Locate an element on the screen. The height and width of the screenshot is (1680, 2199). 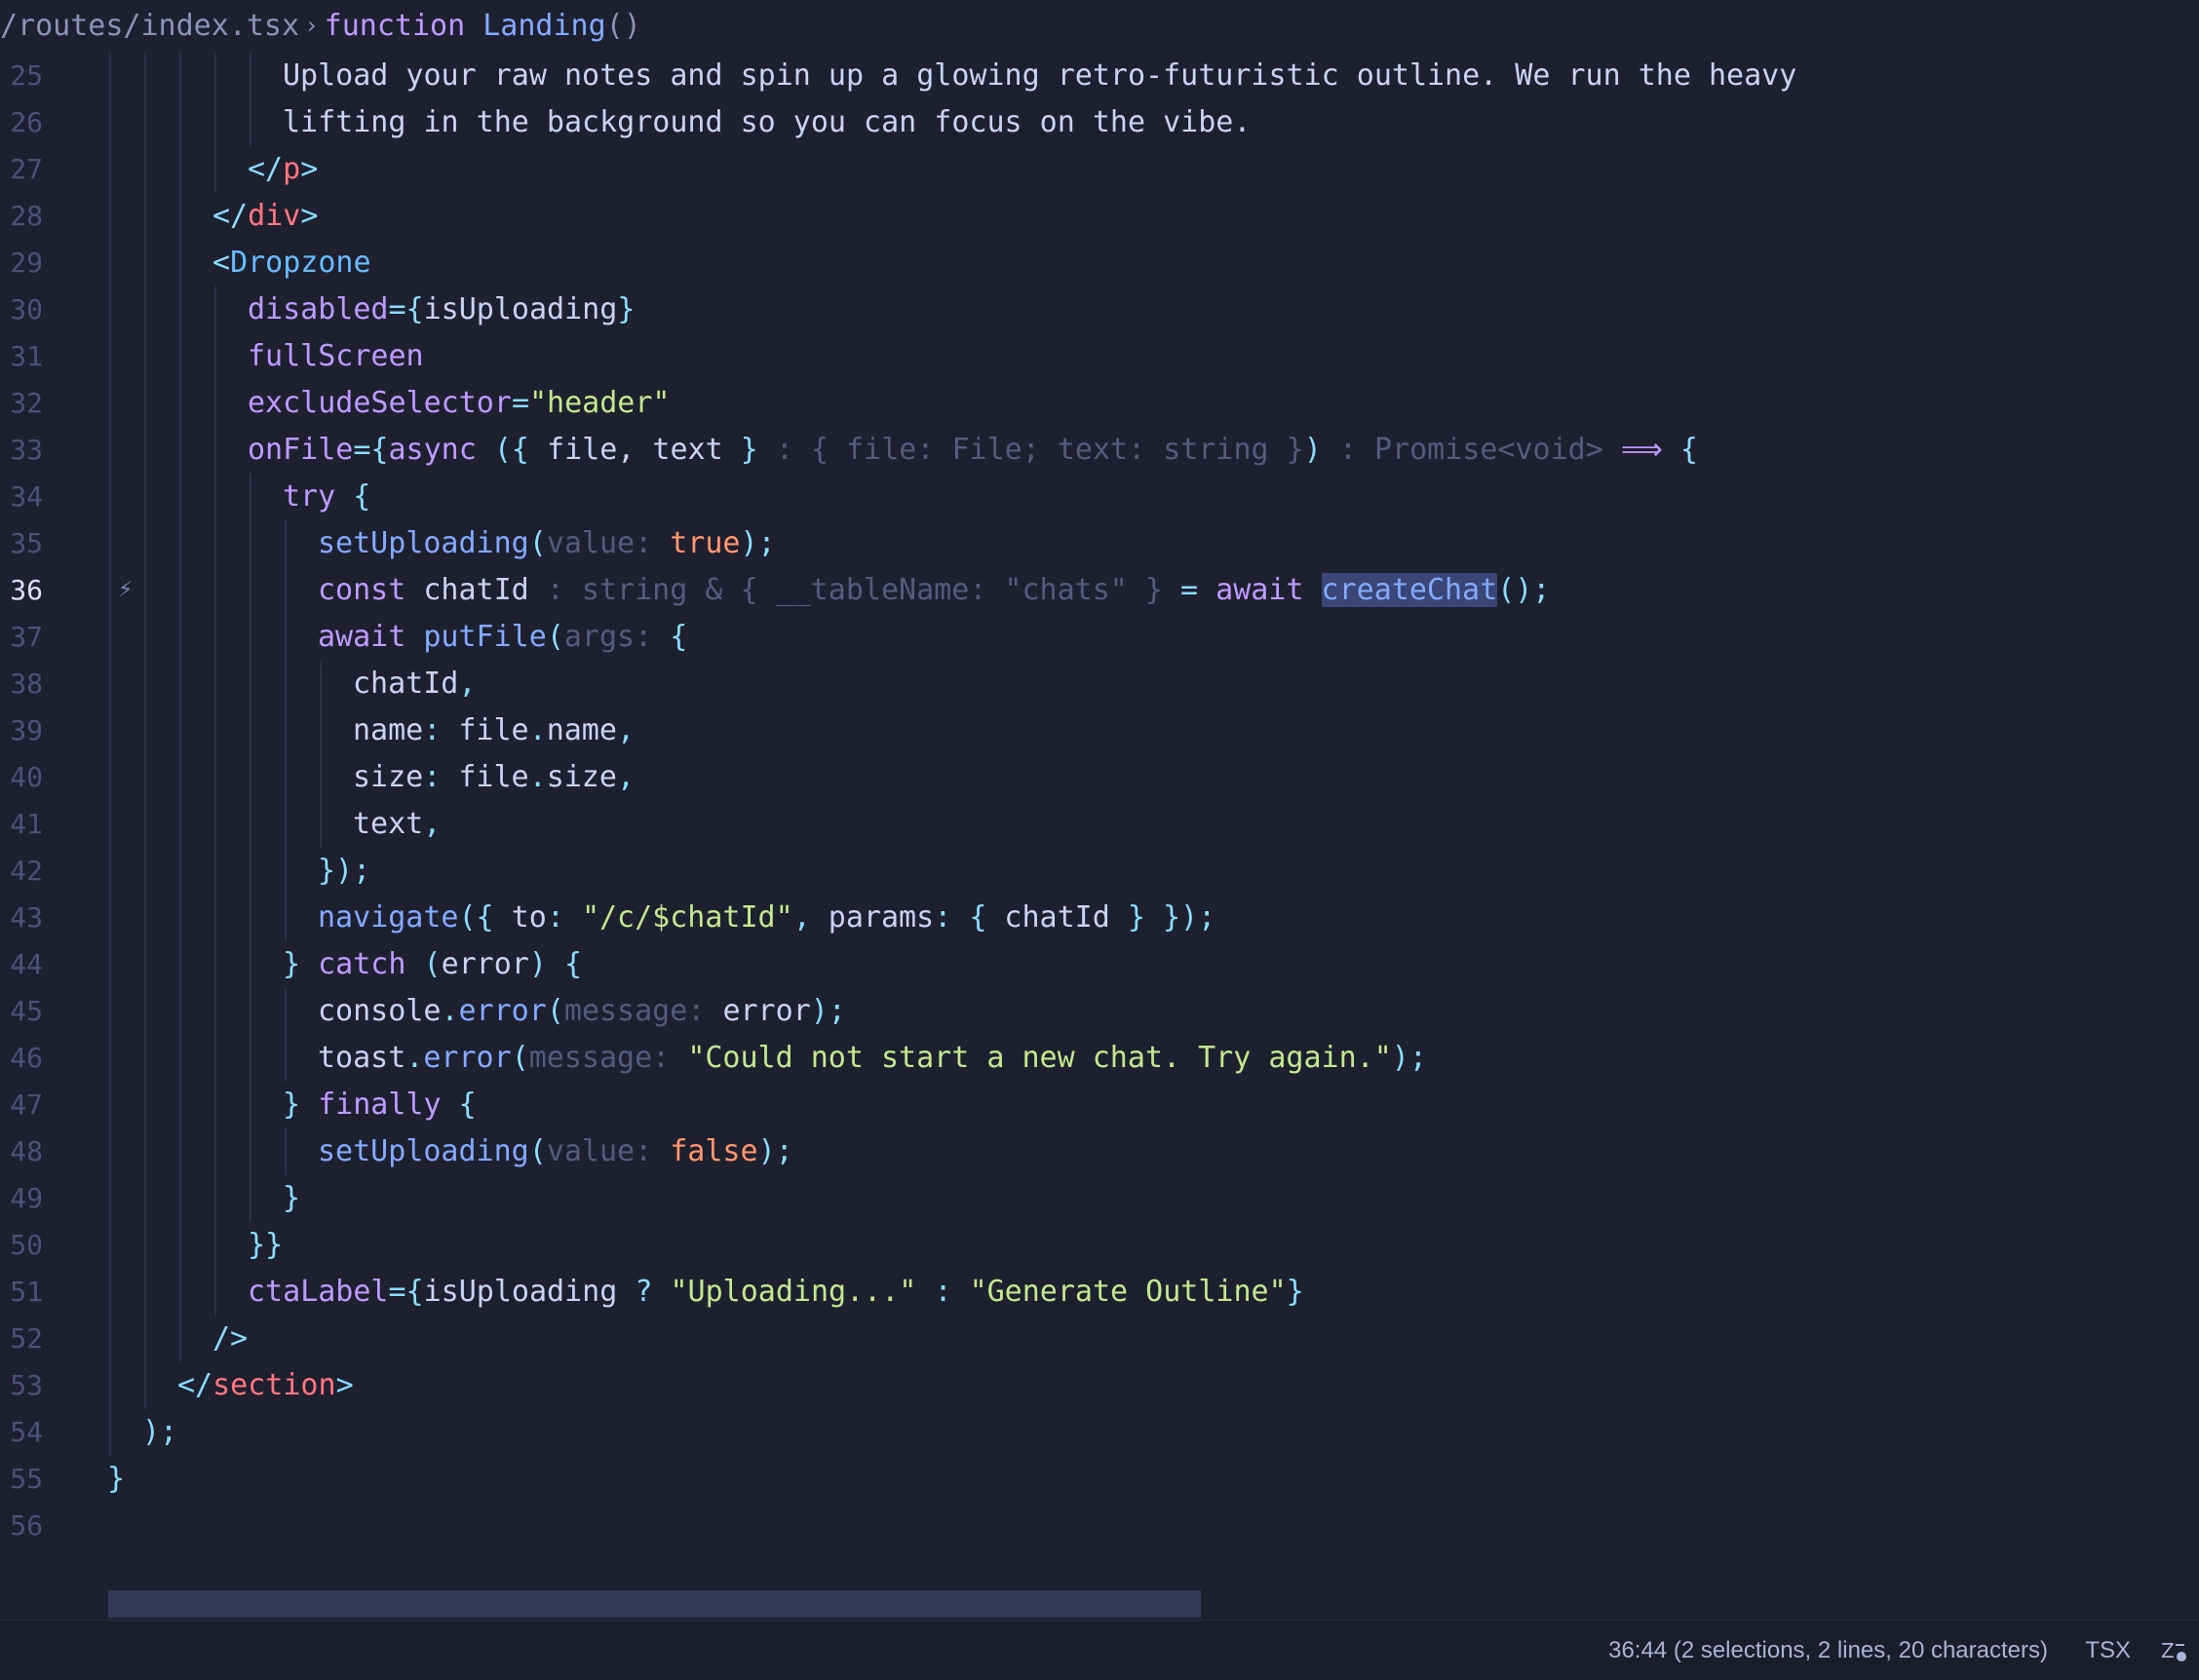
line-number: 50 is located at coordinates (21, 1245).